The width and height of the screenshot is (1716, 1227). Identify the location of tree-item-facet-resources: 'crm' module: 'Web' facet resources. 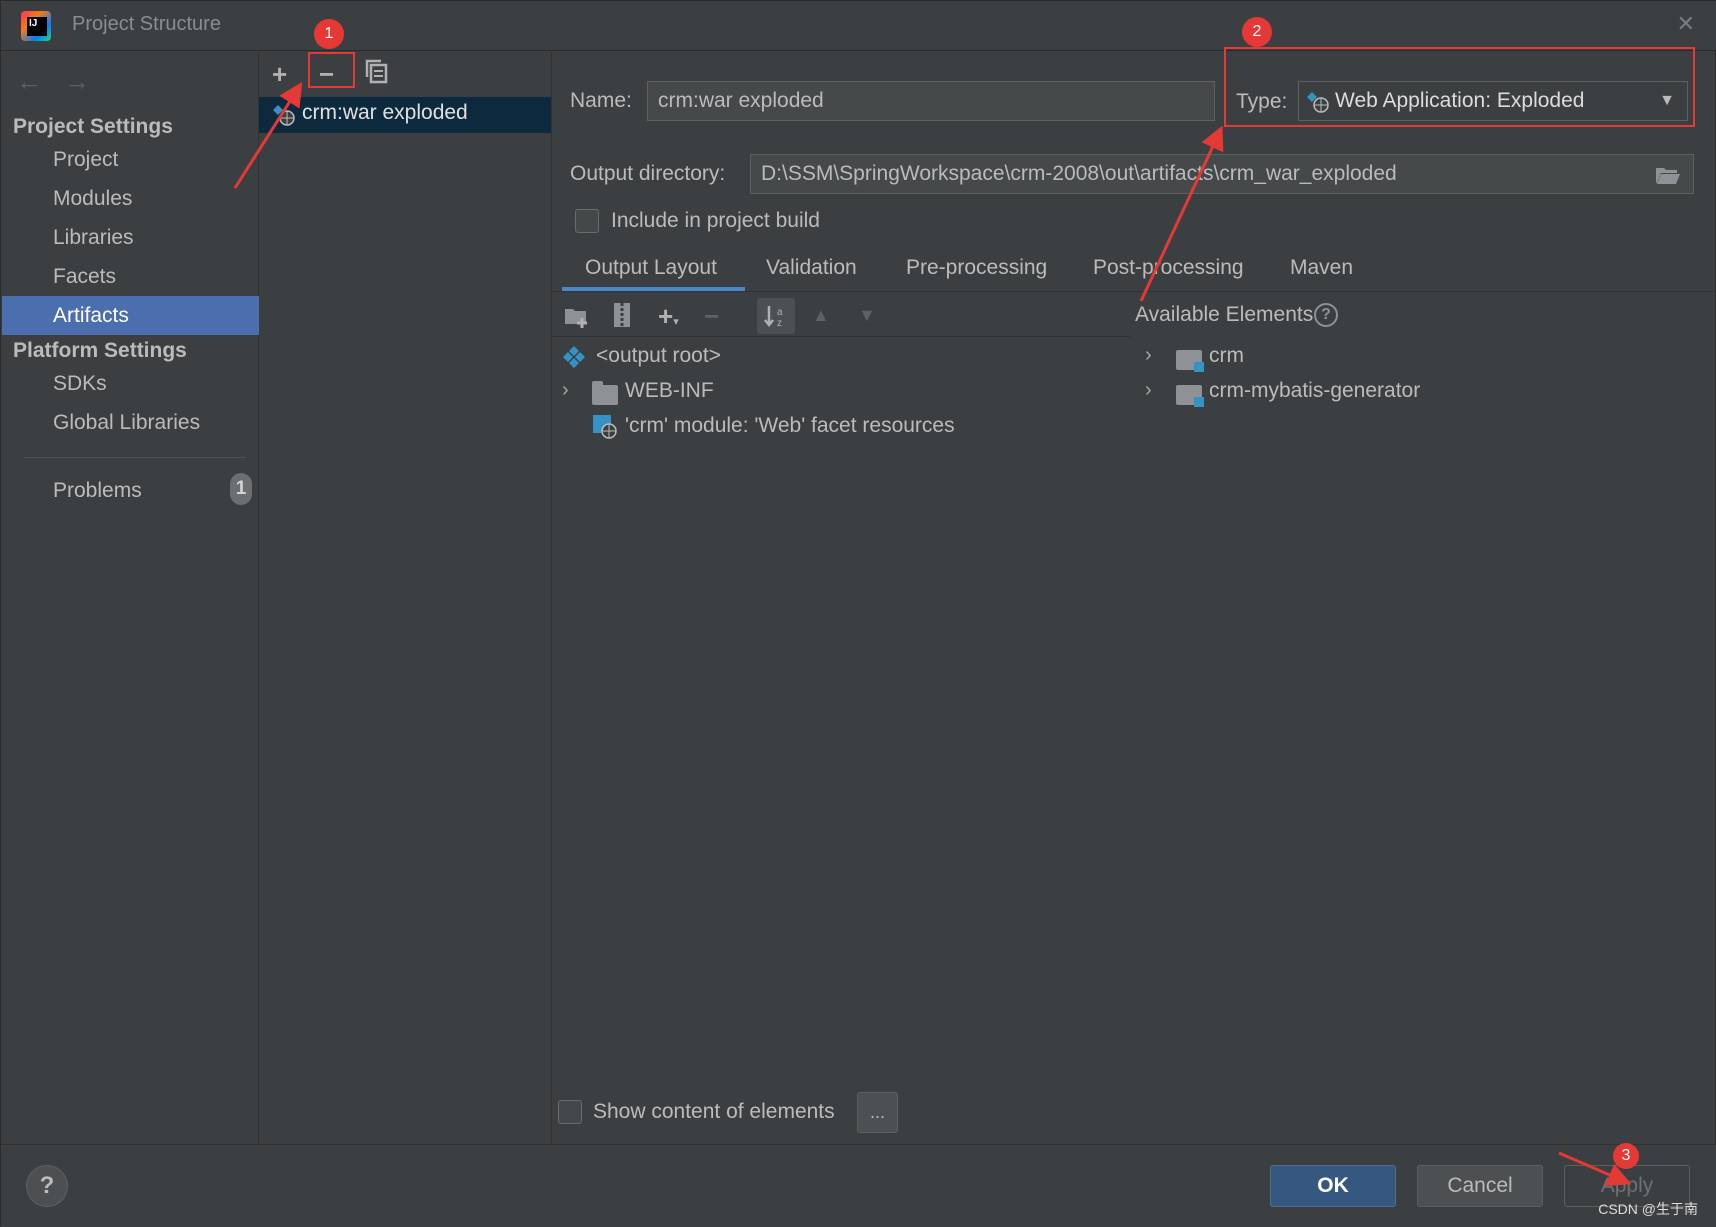
(790, 426).